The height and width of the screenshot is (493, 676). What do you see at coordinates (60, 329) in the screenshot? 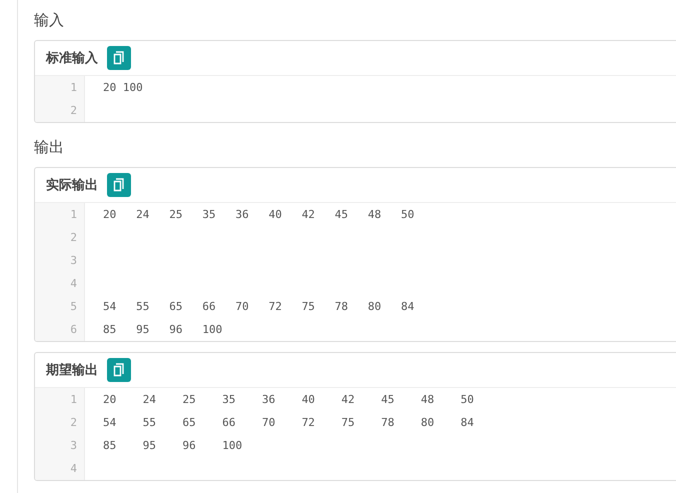
I see `line-number: 6` at bounding box center [60, 329].